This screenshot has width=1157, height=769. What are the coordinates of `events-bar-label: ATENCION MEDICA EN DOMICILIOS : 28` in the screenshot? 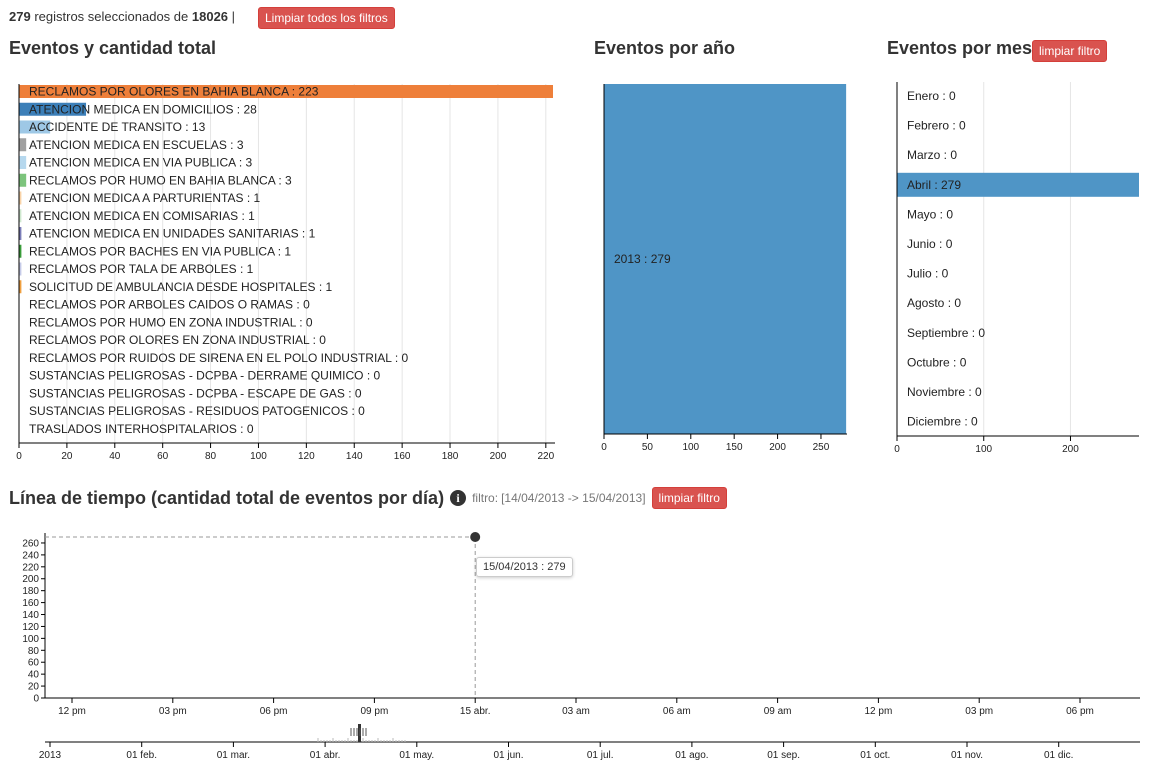 It's located at (143, 109).